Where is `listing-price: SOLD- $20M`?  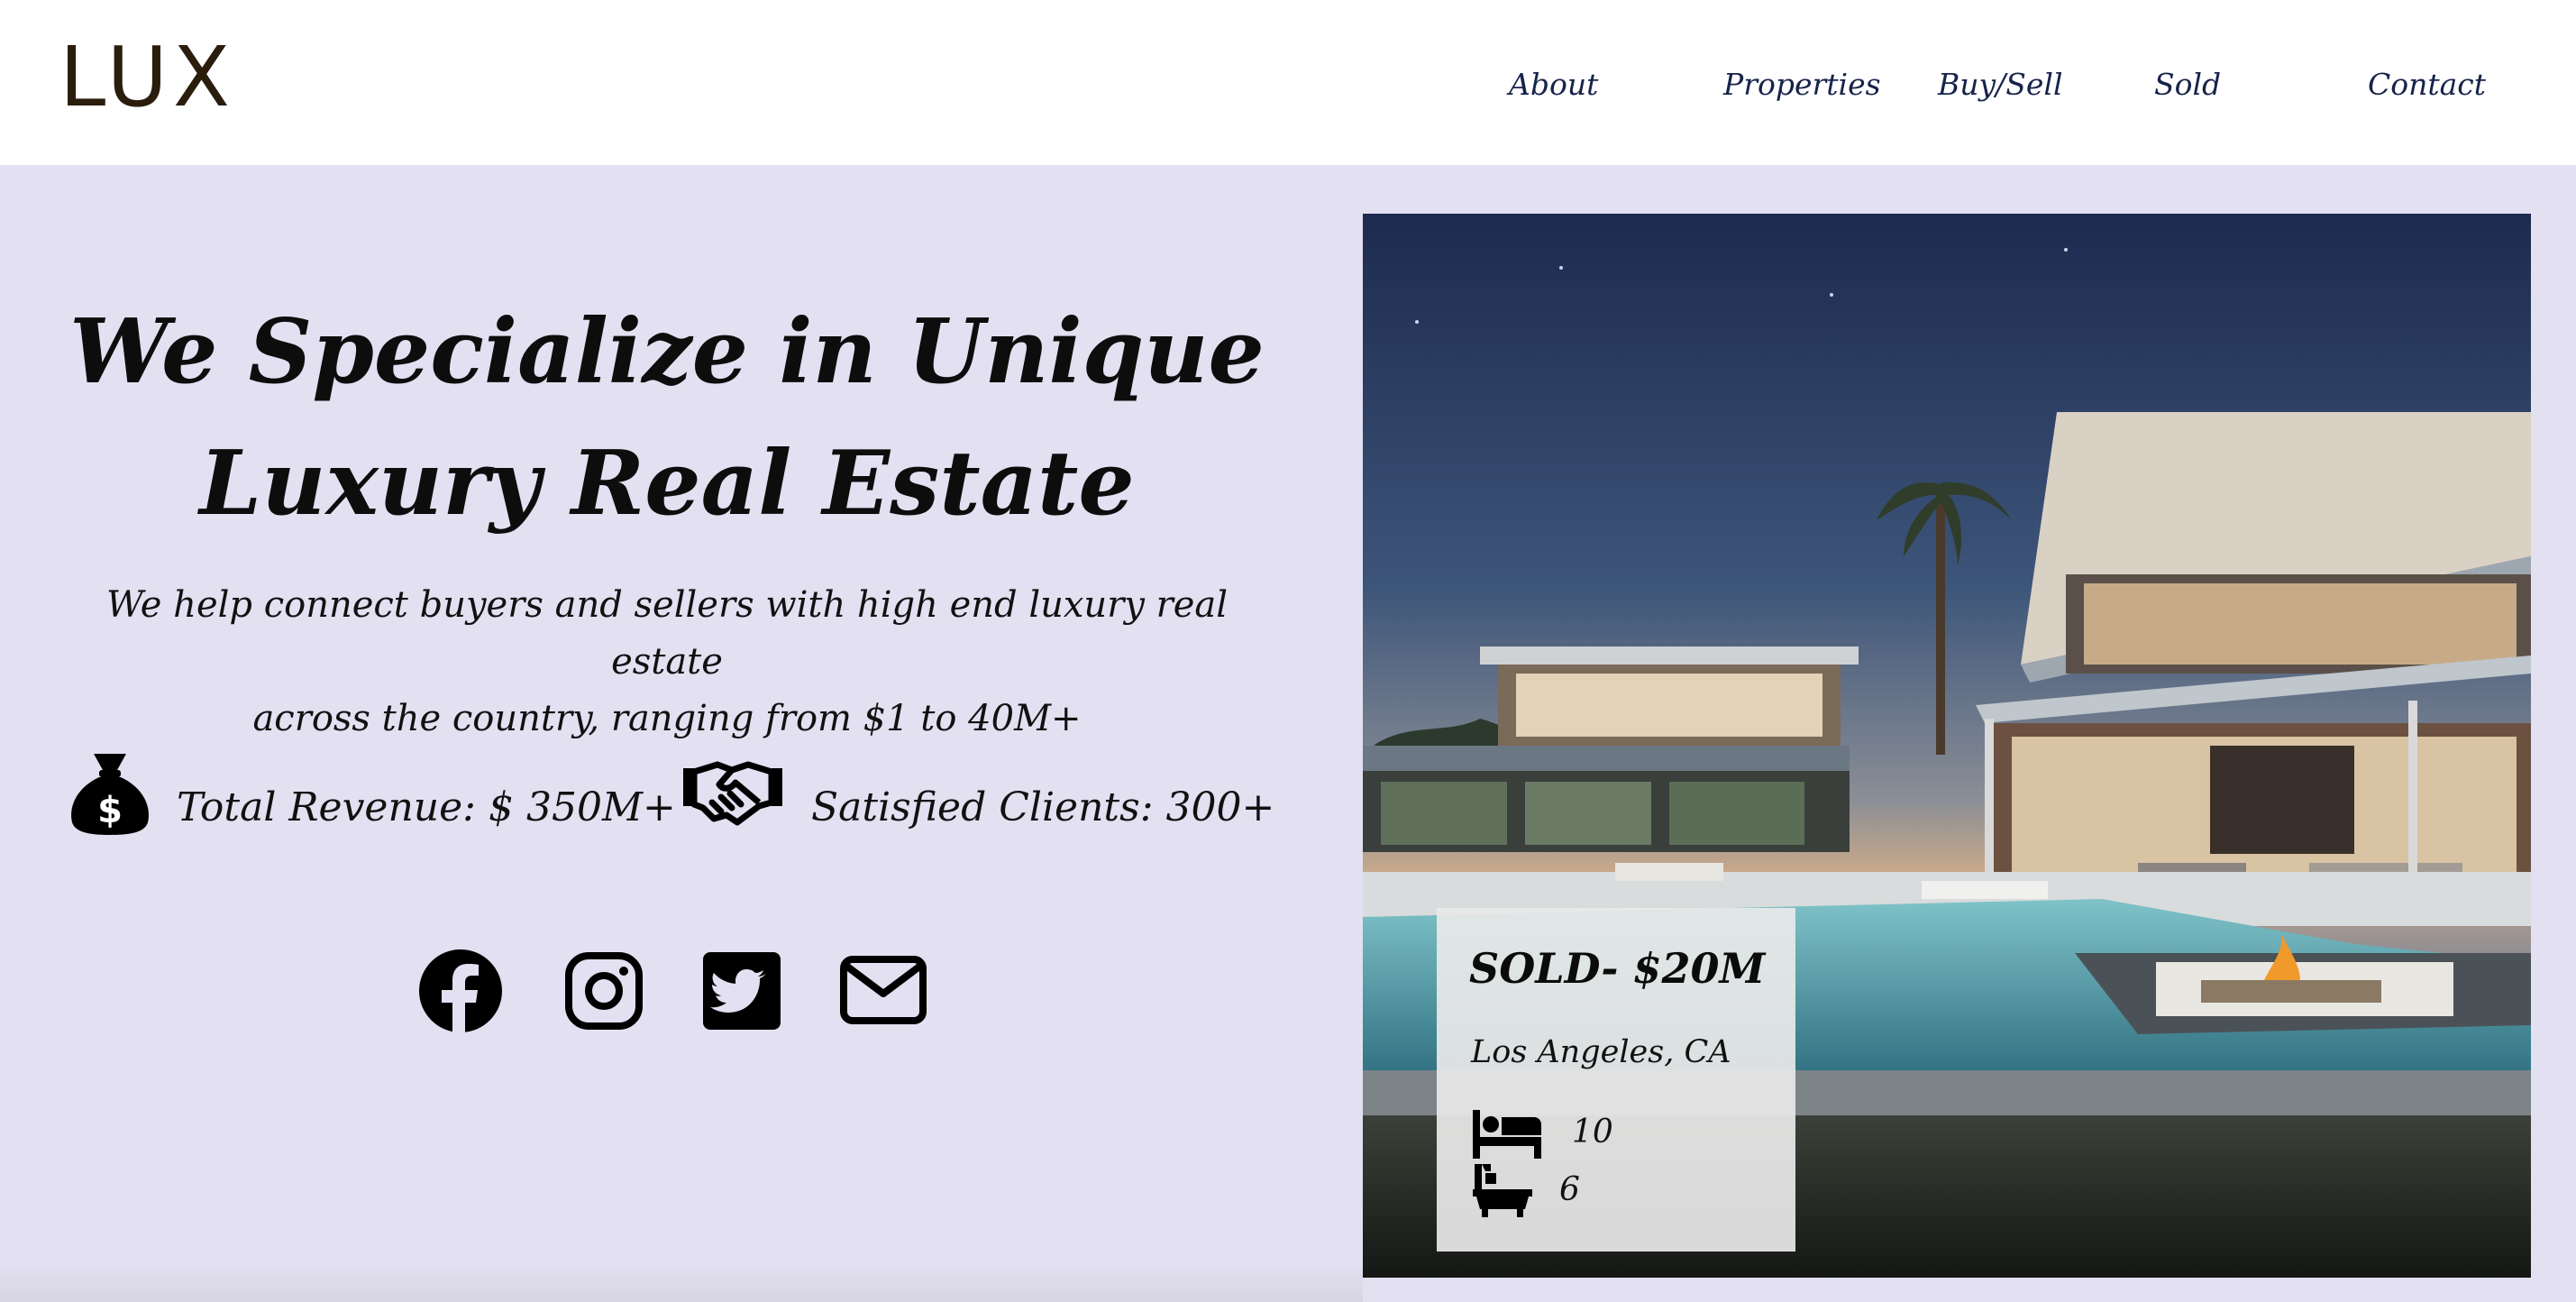 listing-price: SOLD- $20M is located at coordinates (1617, 968).